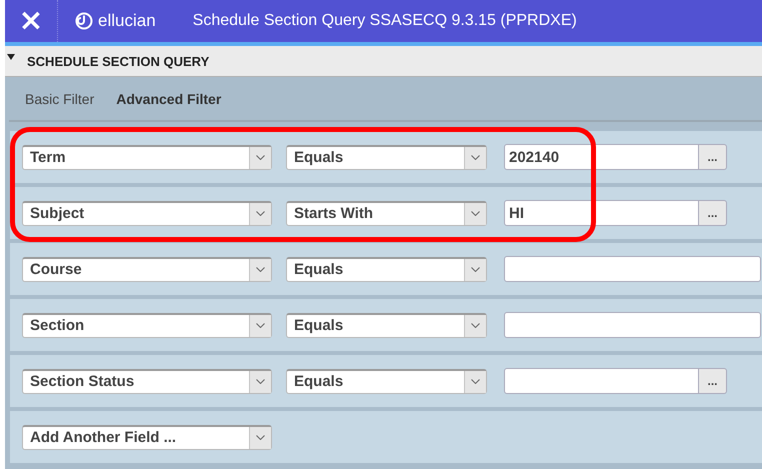 The height and width of the screenshot is (469, 762). Describe the element at coordinates (147, 269) in the screenshot. I see `field-dropdown: Course` at that location.